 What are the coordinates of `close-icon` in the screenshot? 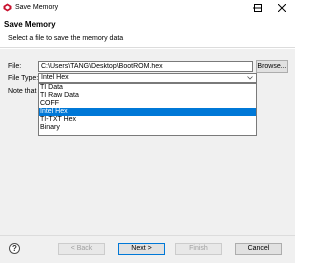 It's located at (282, 7).